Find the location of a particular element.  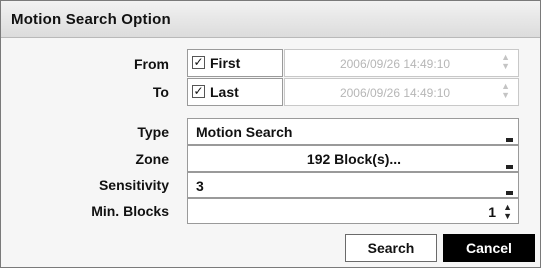

dialog-title: Motion Search Option is located at coordinates (91, 19).